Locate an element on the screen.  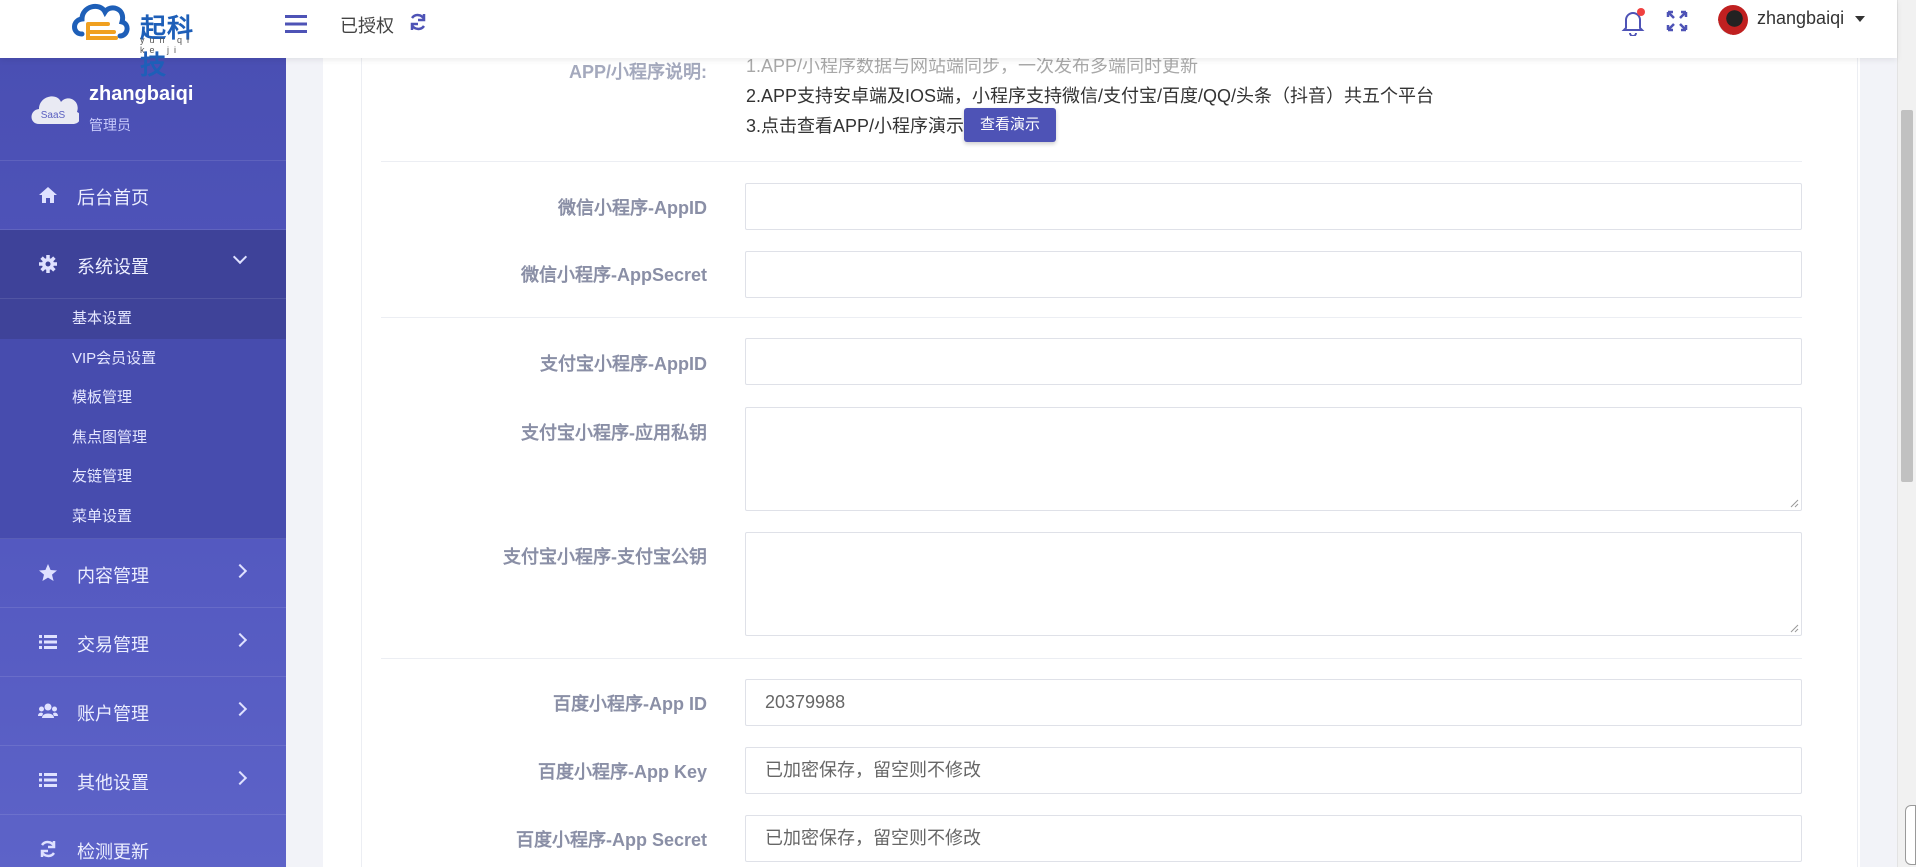
sidebar-item-accounts: 账户管理 is located at coordinates (143, 711).